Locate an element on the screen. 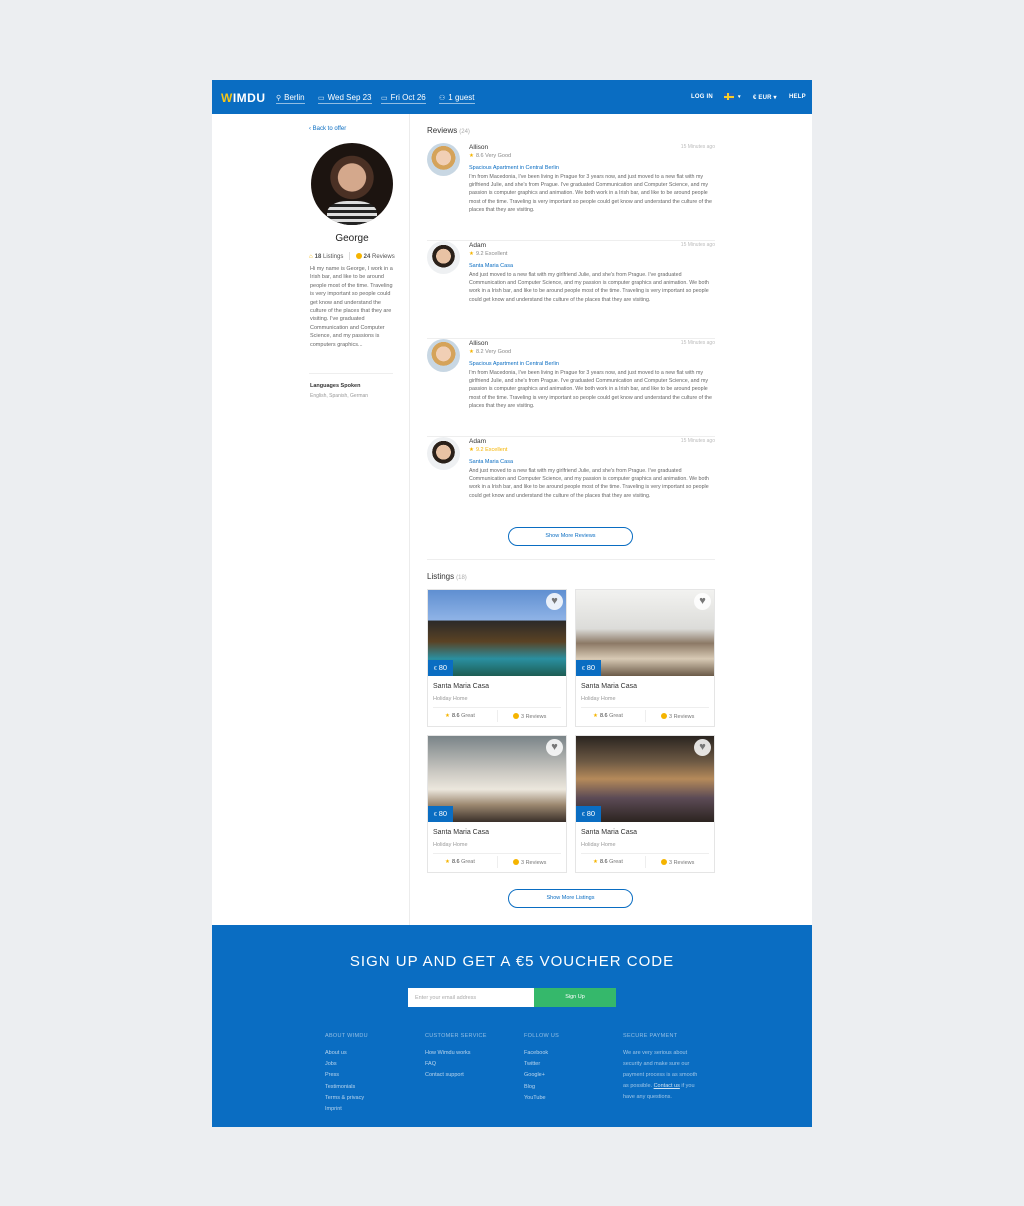 This screenshot has width=1024, height=1206. logo-w: W is located at coordinates (227, 98).